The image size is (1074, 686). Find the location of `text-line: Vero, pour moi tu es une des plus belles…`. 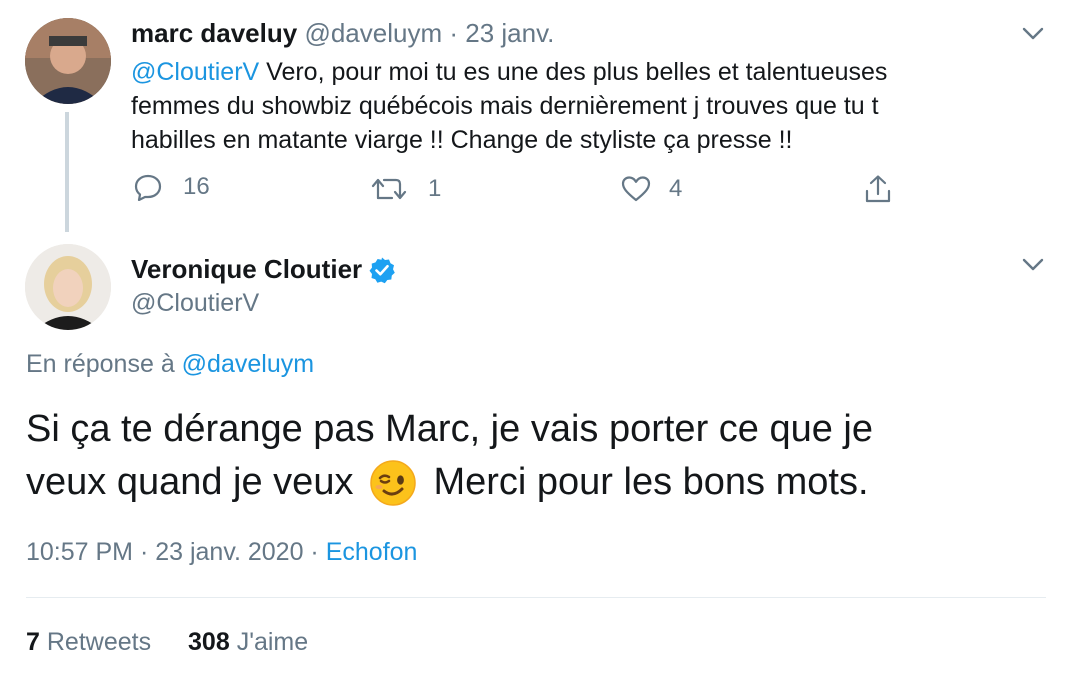

text-line: Vero, pour moi tu es une des plus belles… is located at coordinates (577, 72).